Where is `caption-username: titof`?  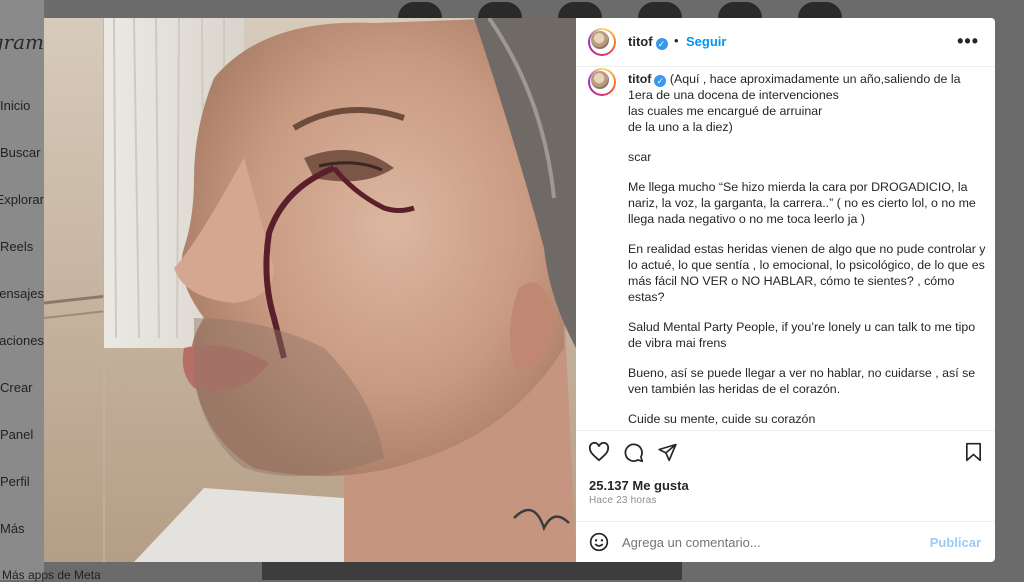 caption-username: titof is located at coordinates (639, 79).